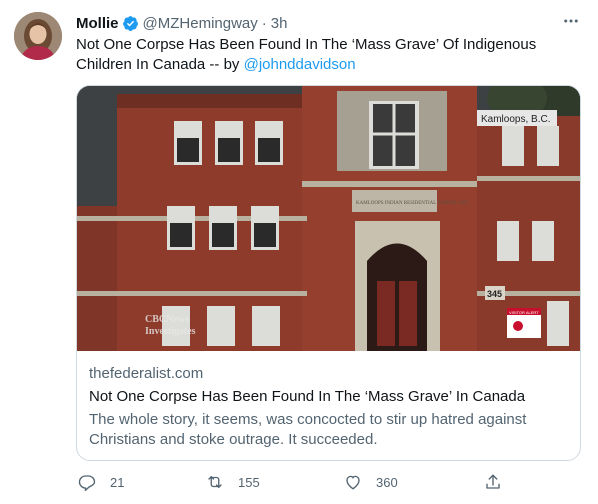 This screenshot has height=504, width=598. Describe the element at coordinates (200, 23) in the screenshot. I see `author-handle: @MZHemingway` at that location.